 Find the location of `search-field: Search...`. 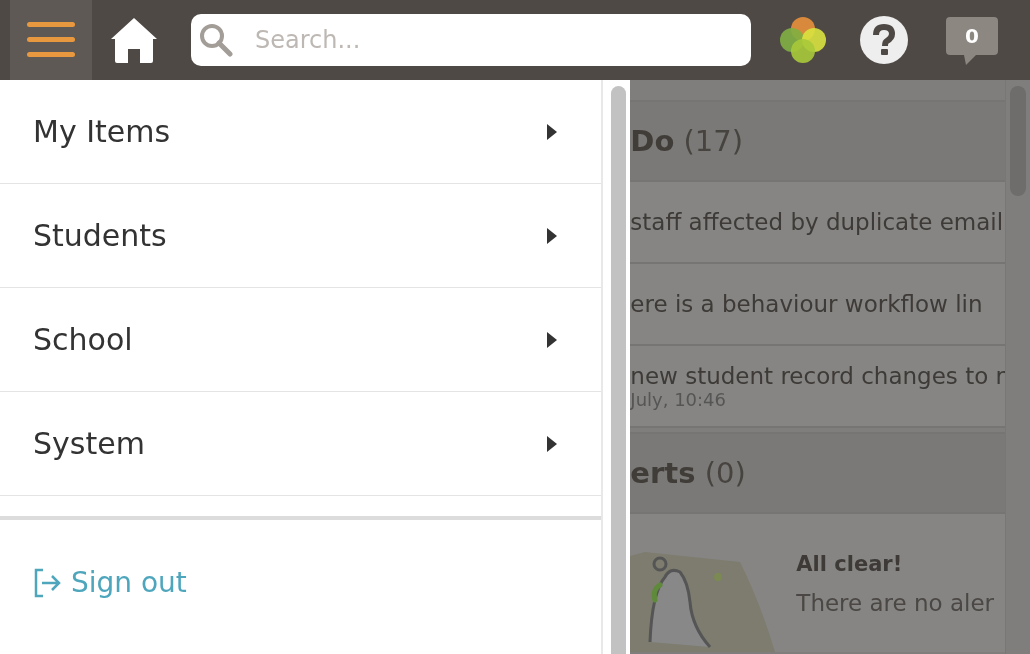

search-field: Search... is located at coordinates (471, 40).